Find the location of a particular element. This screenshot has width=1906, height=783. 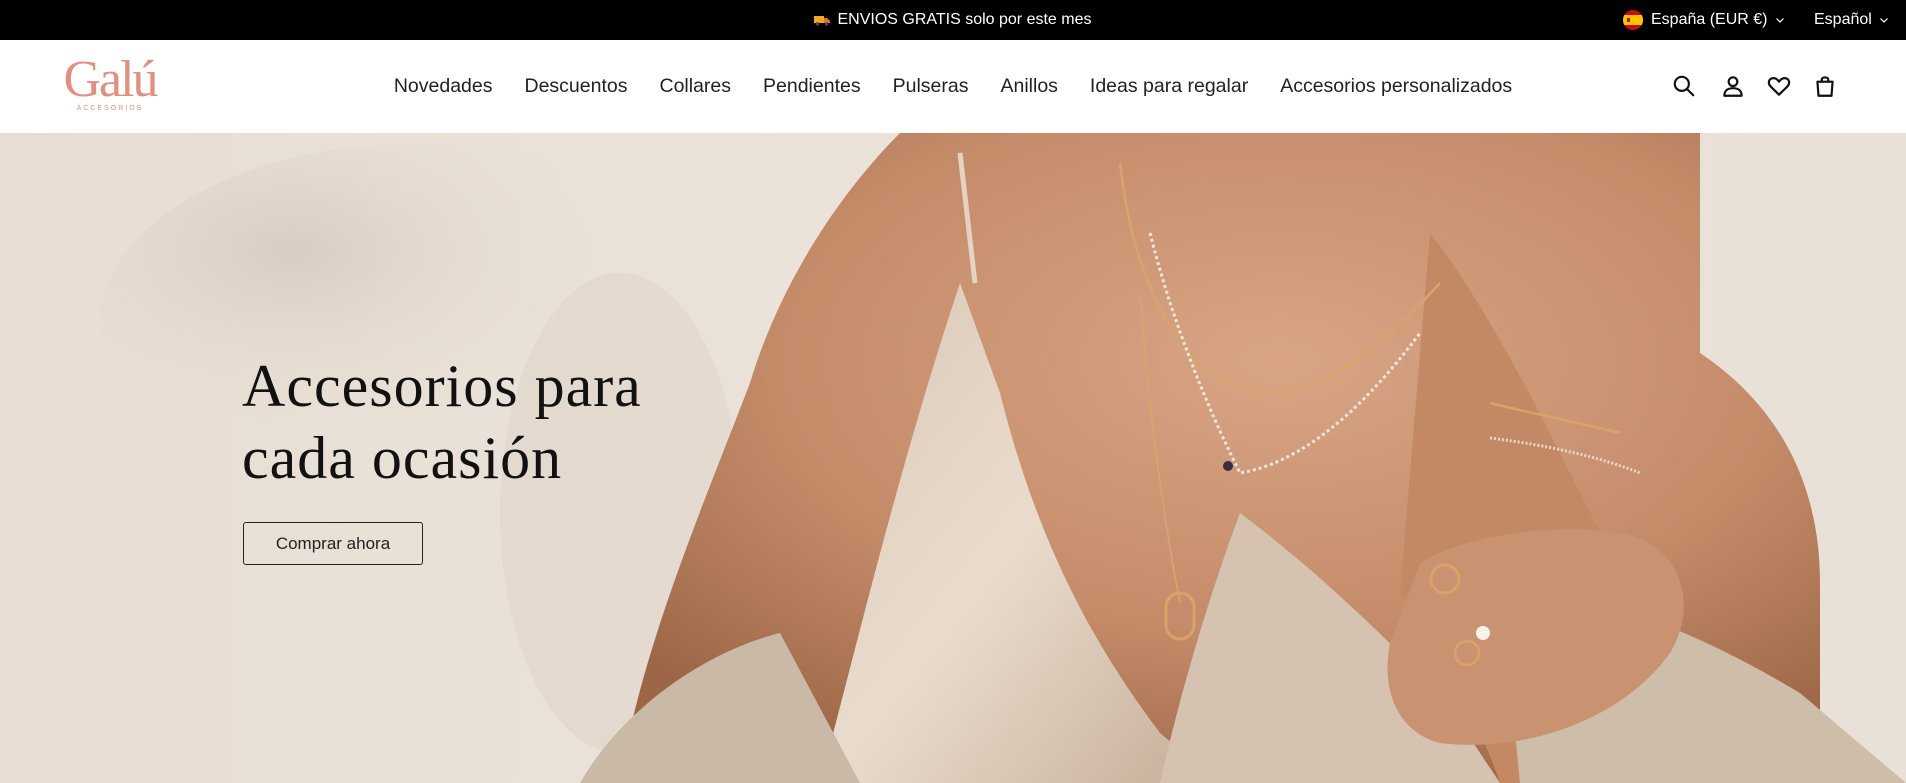

country-selector: España (EUR €) is located at coordinates (1703, 20).